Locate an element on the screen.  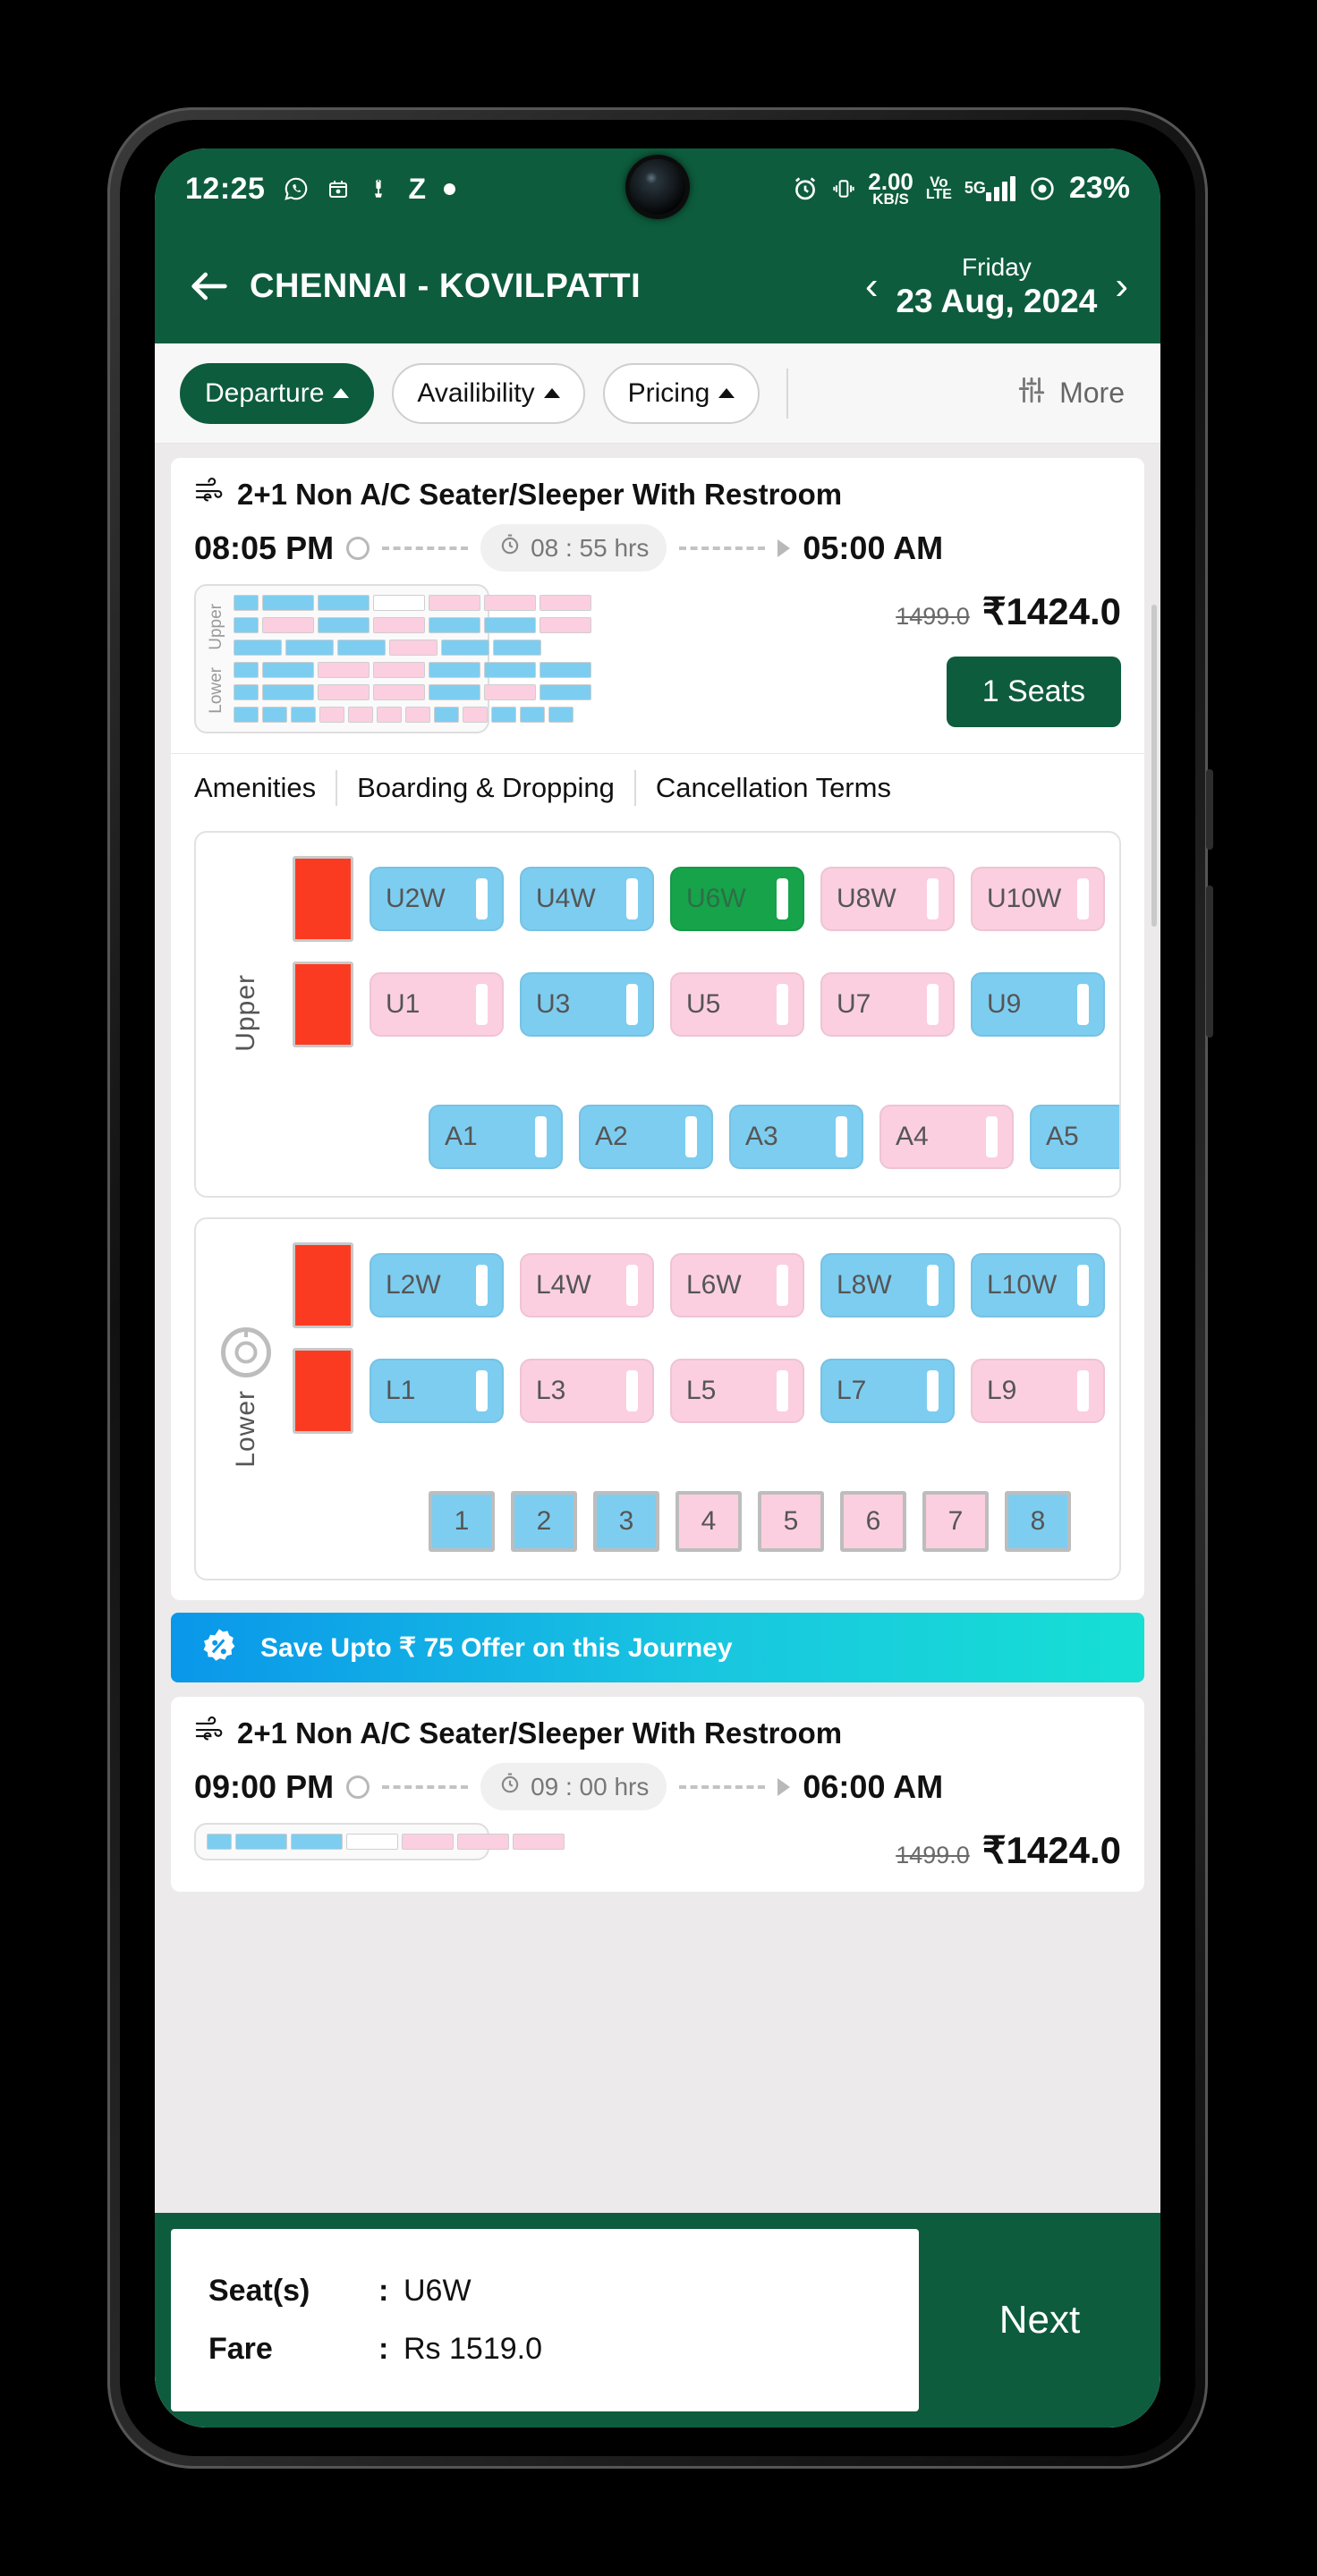
seat-L8W: L8W is located at coordinates (887, 1285).